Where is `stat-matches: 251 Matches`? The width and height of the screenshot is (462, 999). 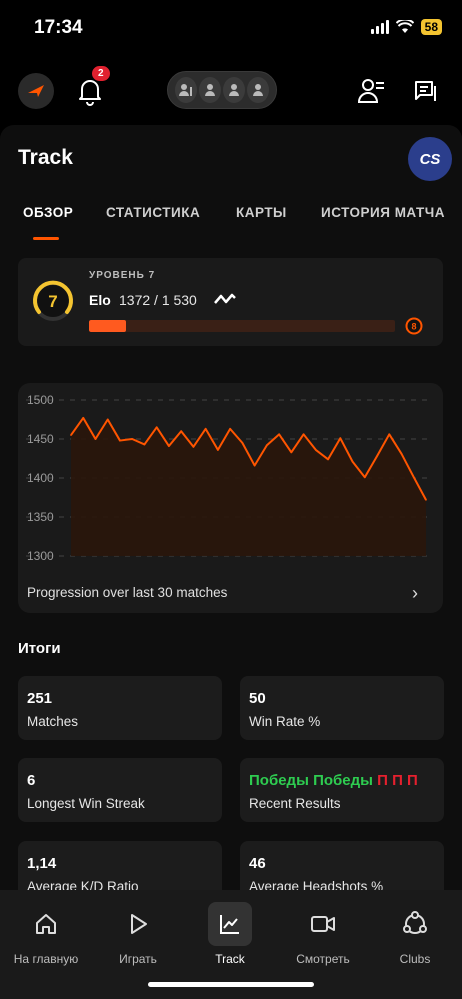 stat-matches: 251 Matches is located at coordinates (120, 708).